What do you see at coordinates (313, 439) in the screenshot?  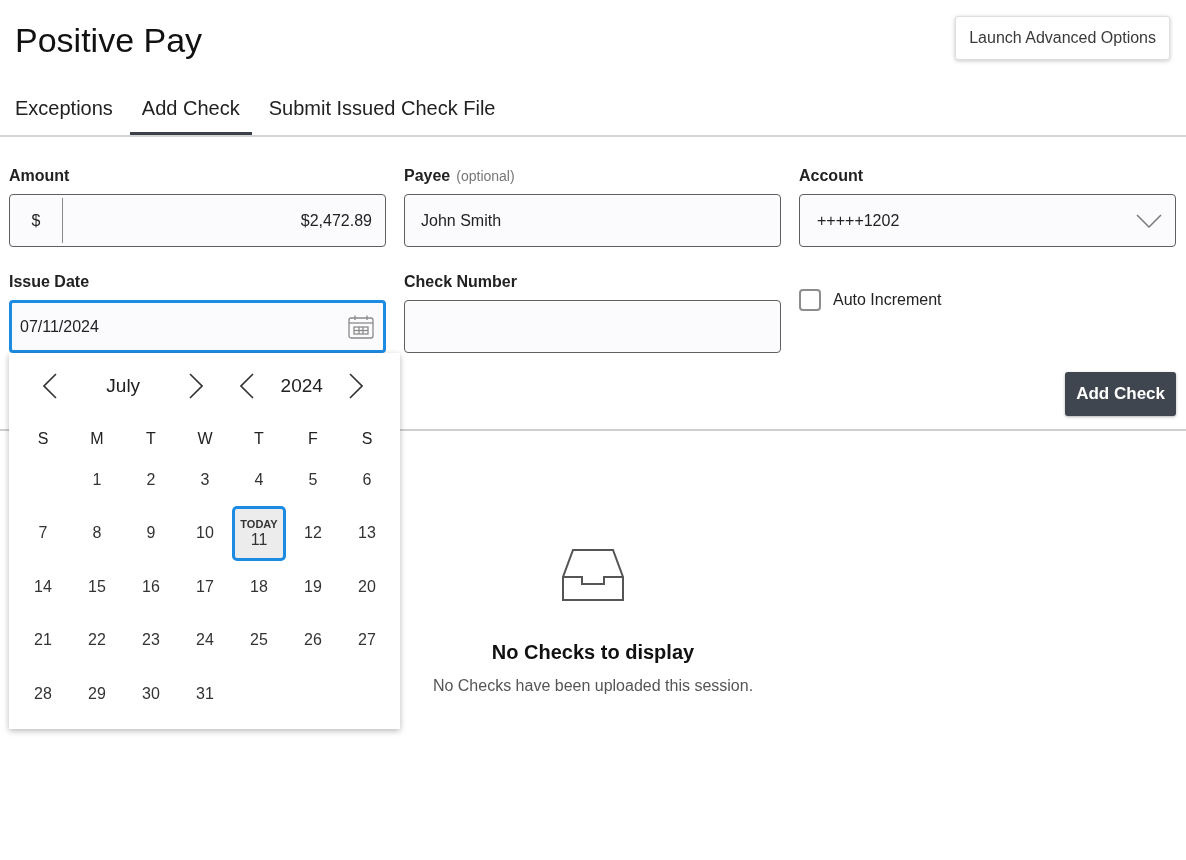 I see `weekday-label: F` at bounding box center [313, 439].